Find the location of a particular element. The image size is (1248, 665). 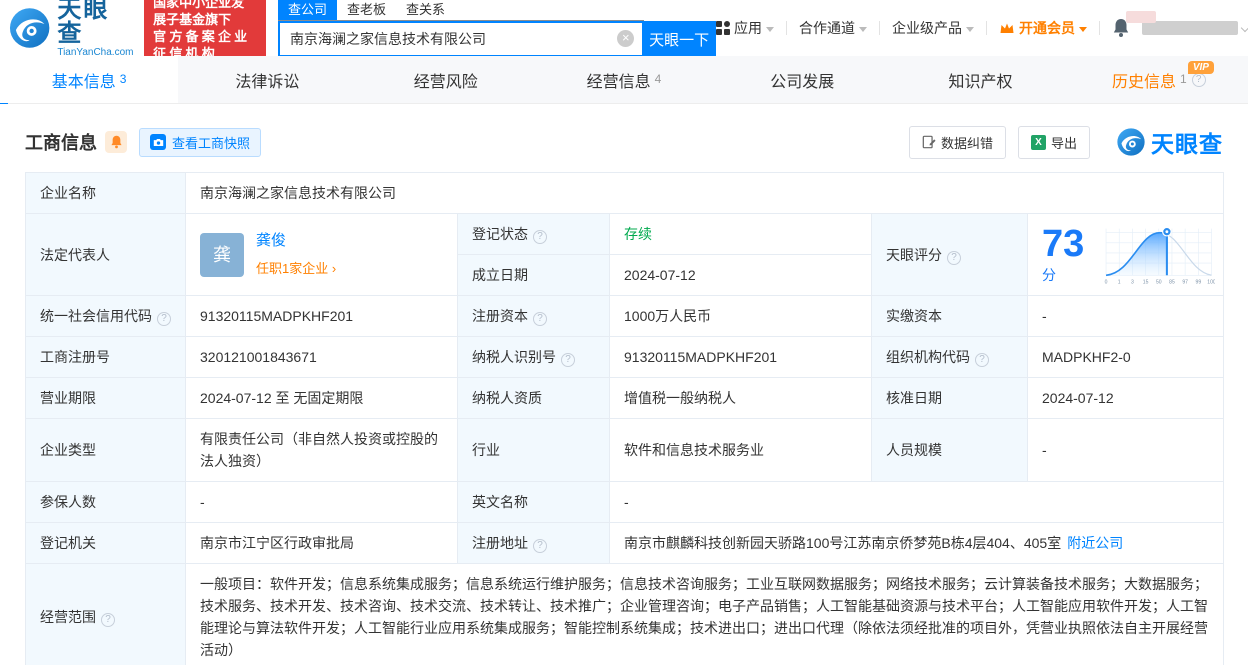

reg-authority-label: 登记机关 is located at coordinates (105, 543).